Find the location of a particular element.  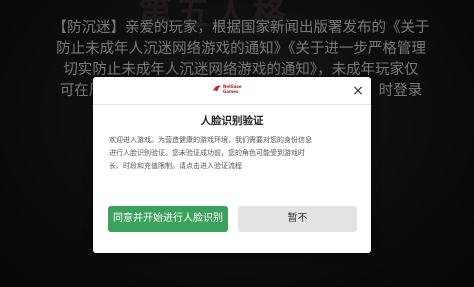

agree-start-face-recognition-button: 同意并开始进行人脸识别 is located at coordinates (168, 219).